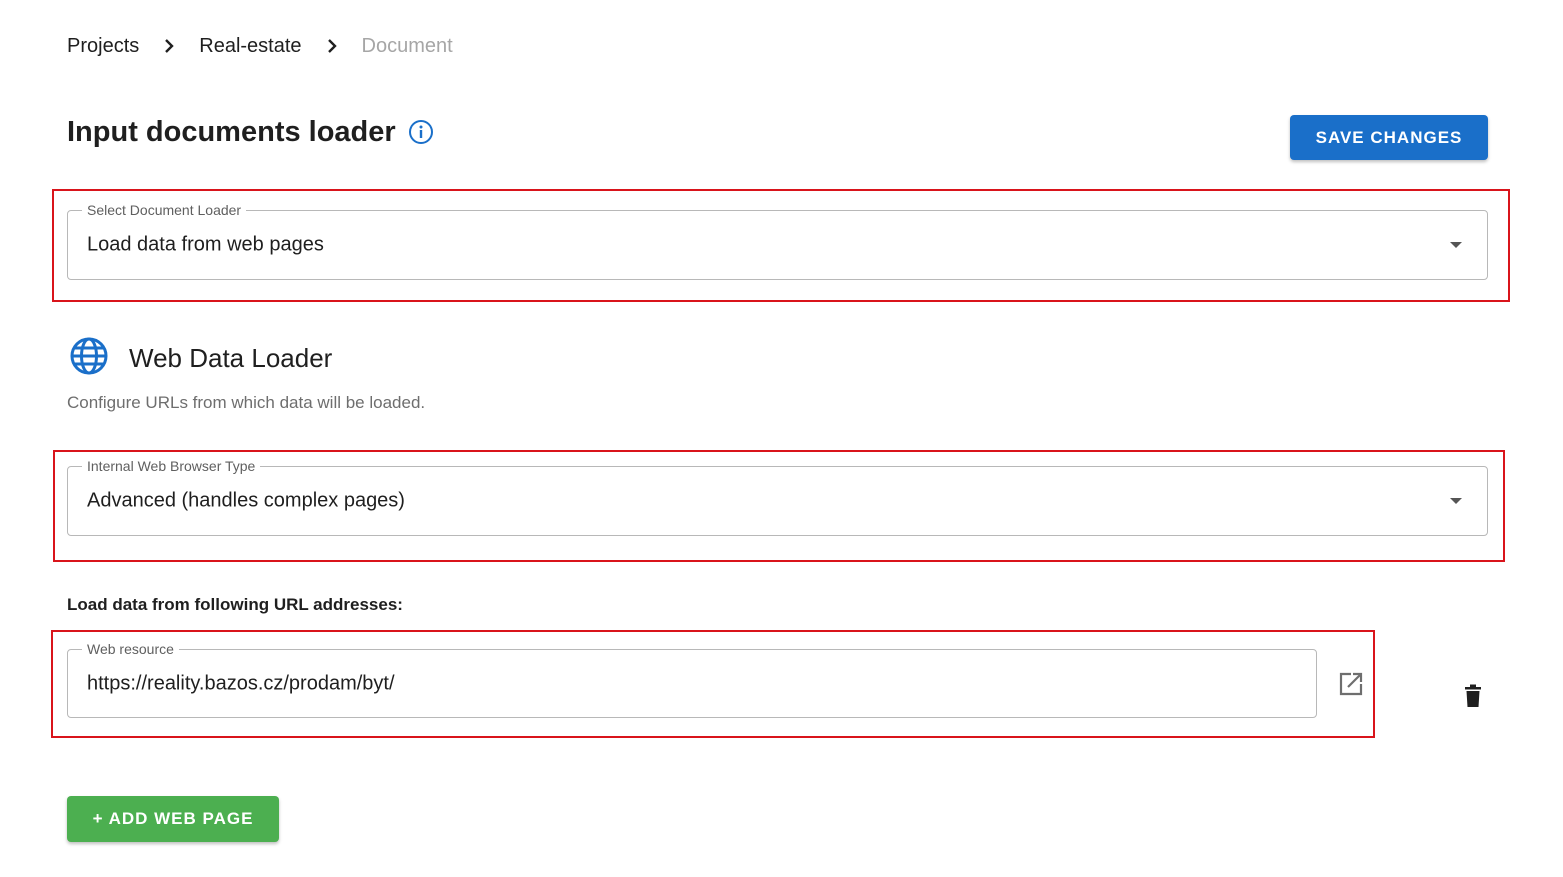  I want to click on open-in-new-icon, so click(1351, 684).